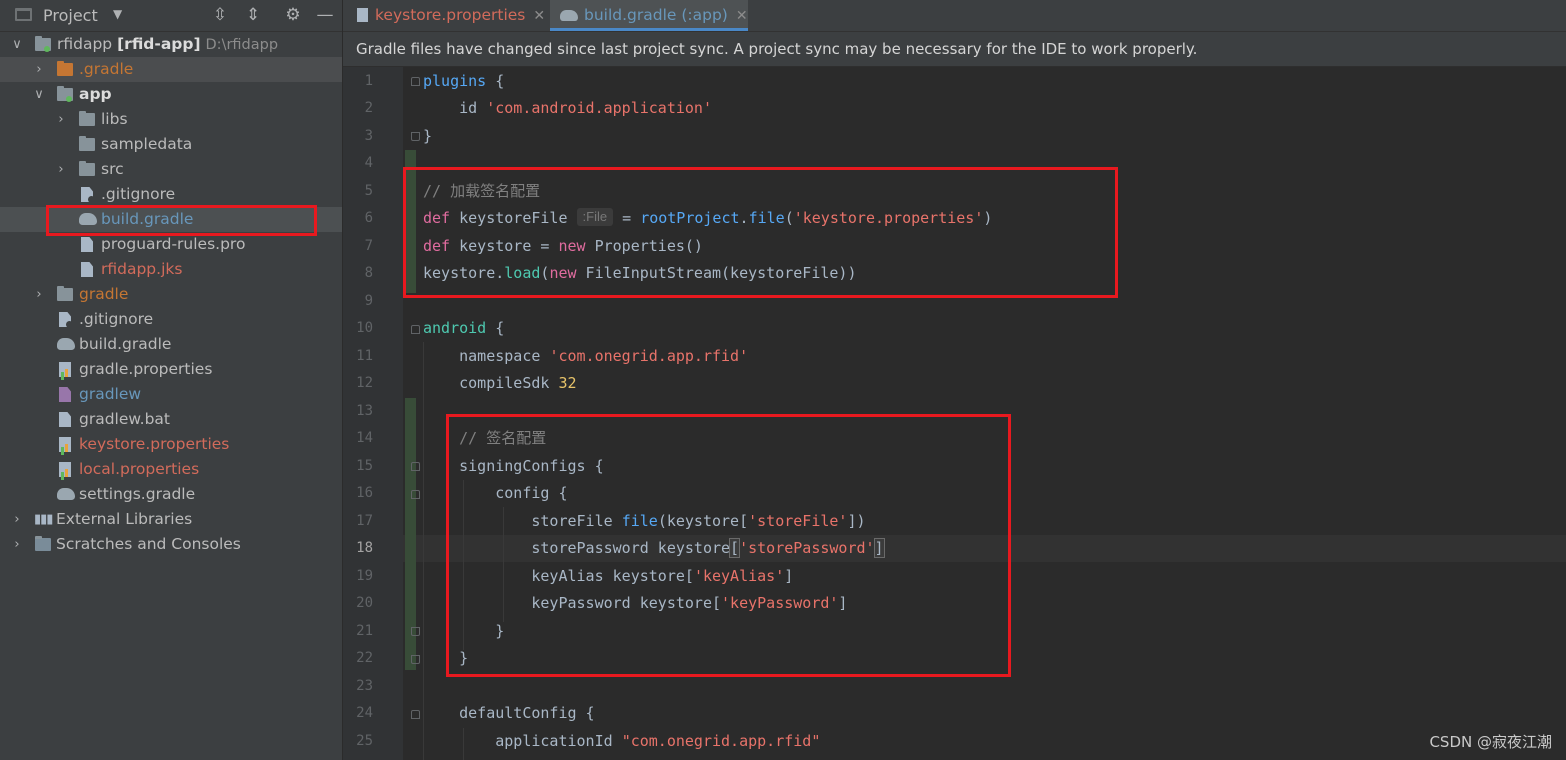 The height and width of the screenshot is (760, 1566). Describe the element at coordinates (171, 119) in the screenshot. I see `tree-item-libs: › libs` at that location.